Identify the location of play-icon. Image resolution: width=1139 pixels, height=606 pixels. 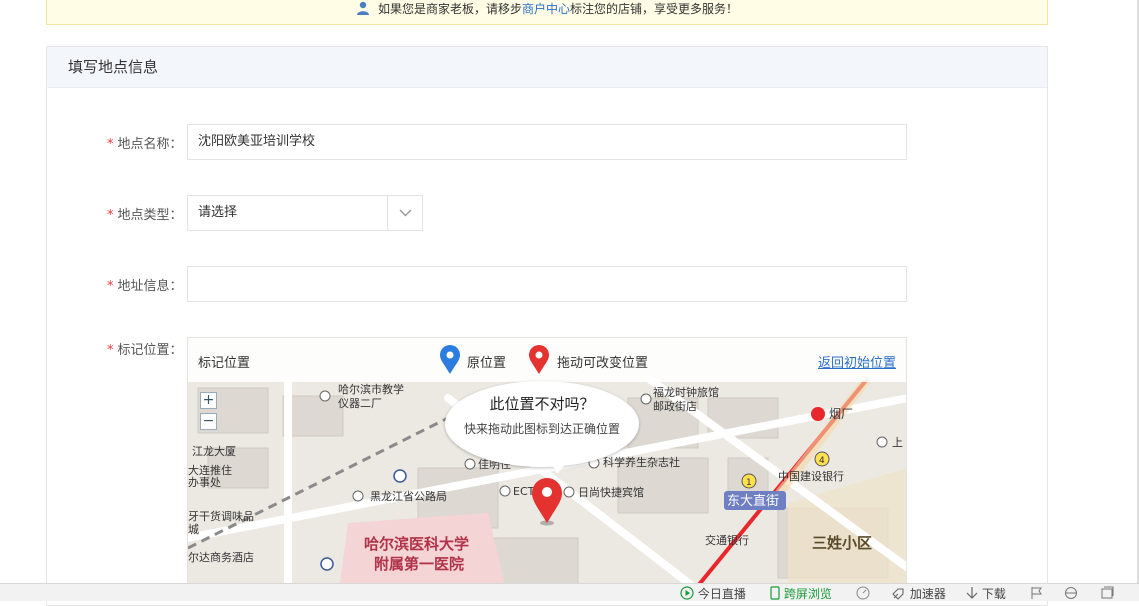
(687, 593).